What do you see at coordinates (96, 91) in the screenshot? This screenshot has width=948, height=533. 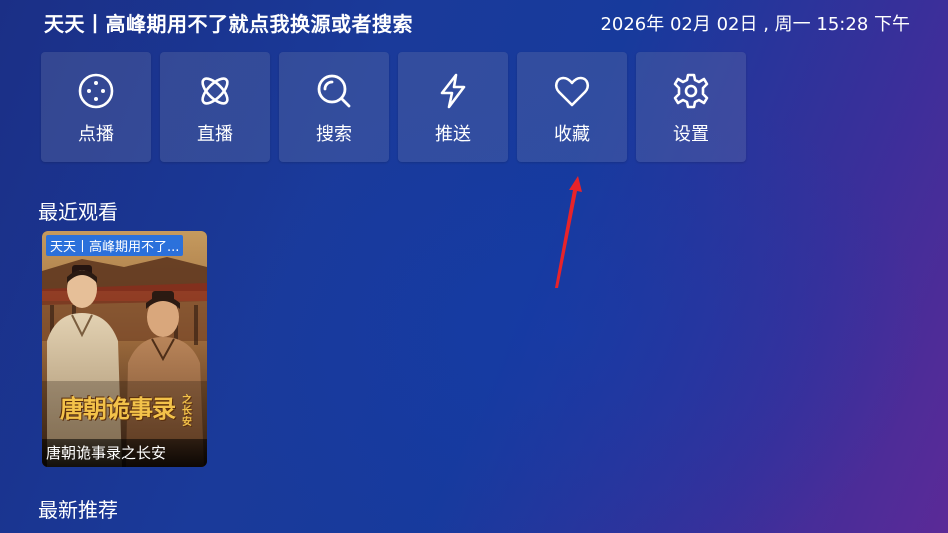 I see `film-reel-icon` at bounding box center [96, 91].